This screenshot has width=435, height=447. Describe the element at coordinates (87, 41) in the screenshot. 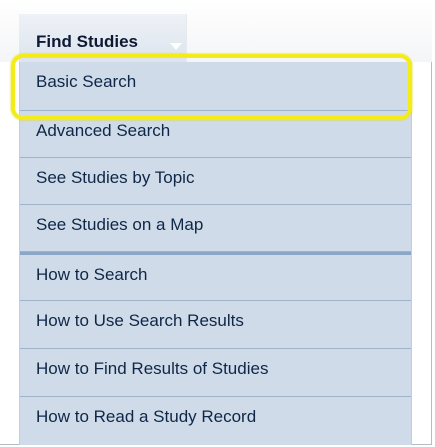

I see `find-studies-tab-label: Find Studies` at that location.